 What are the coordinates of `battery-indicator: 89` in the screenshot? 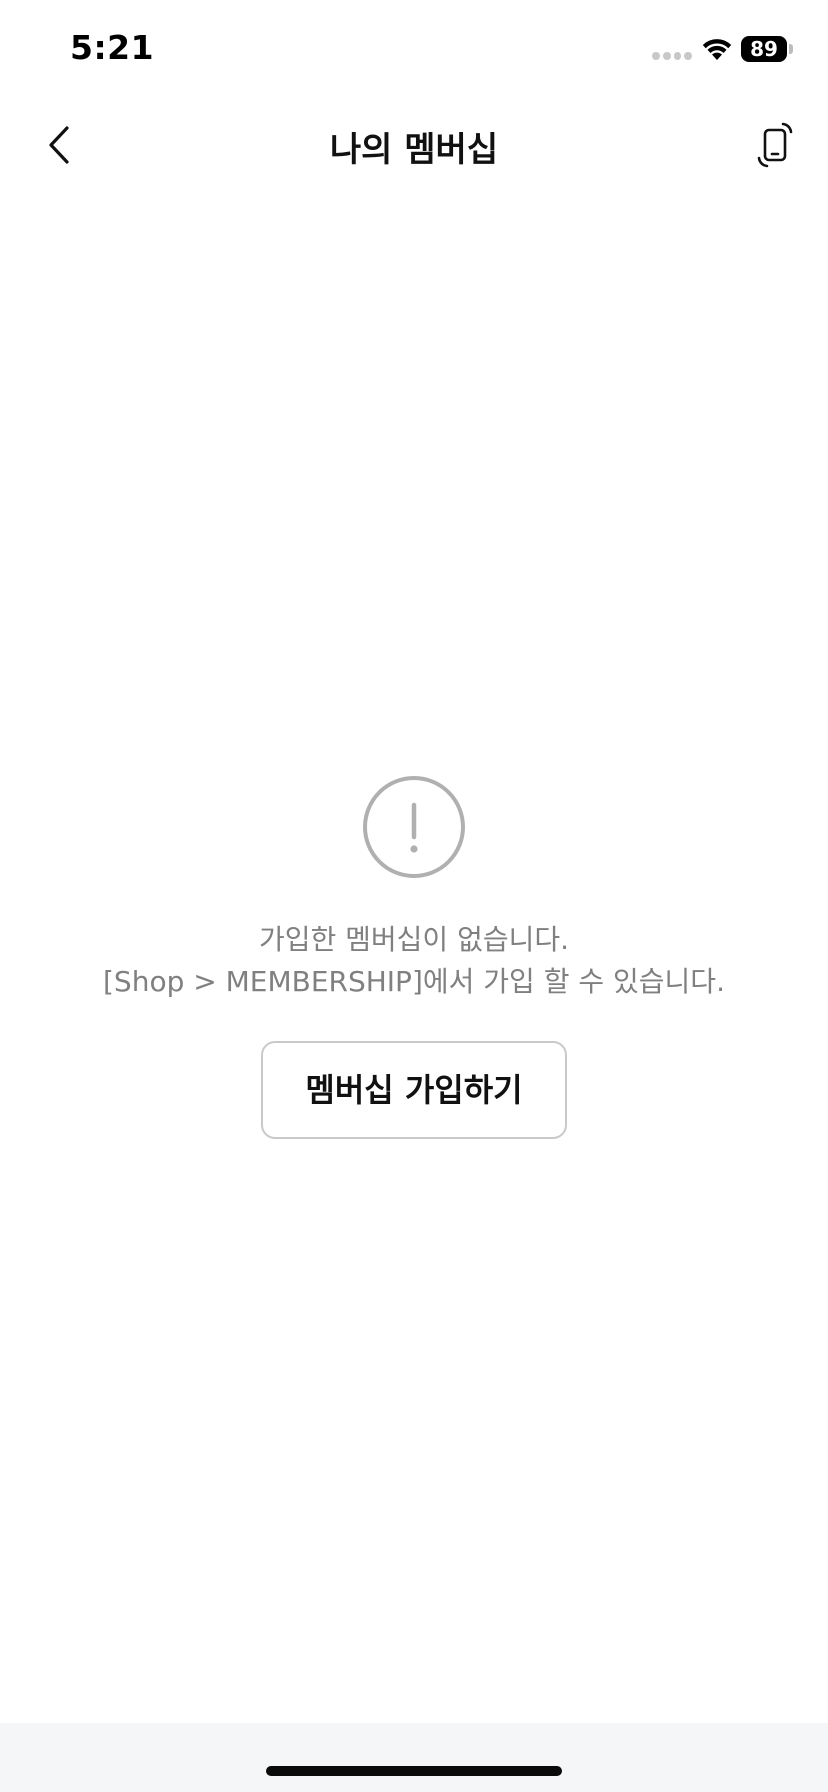 It's located at (764, 49).